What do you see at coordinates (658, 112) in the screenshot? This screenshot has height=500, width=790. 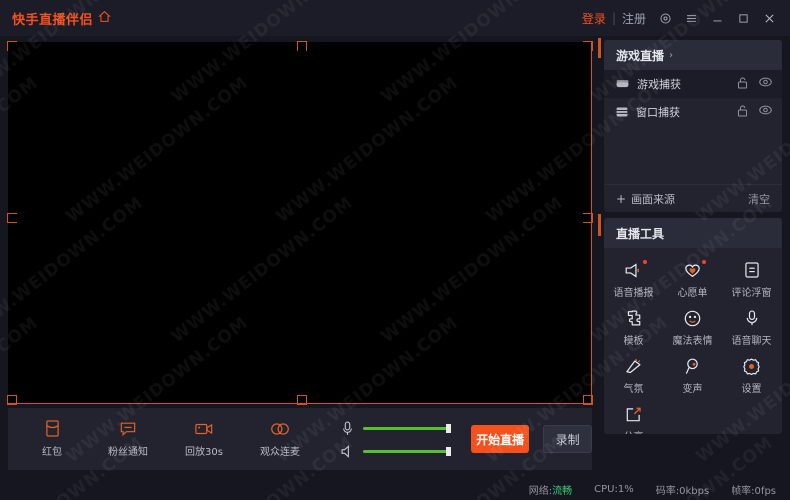 I see `source-item-label: 窗口捕获` at bounding box center [658, 112].